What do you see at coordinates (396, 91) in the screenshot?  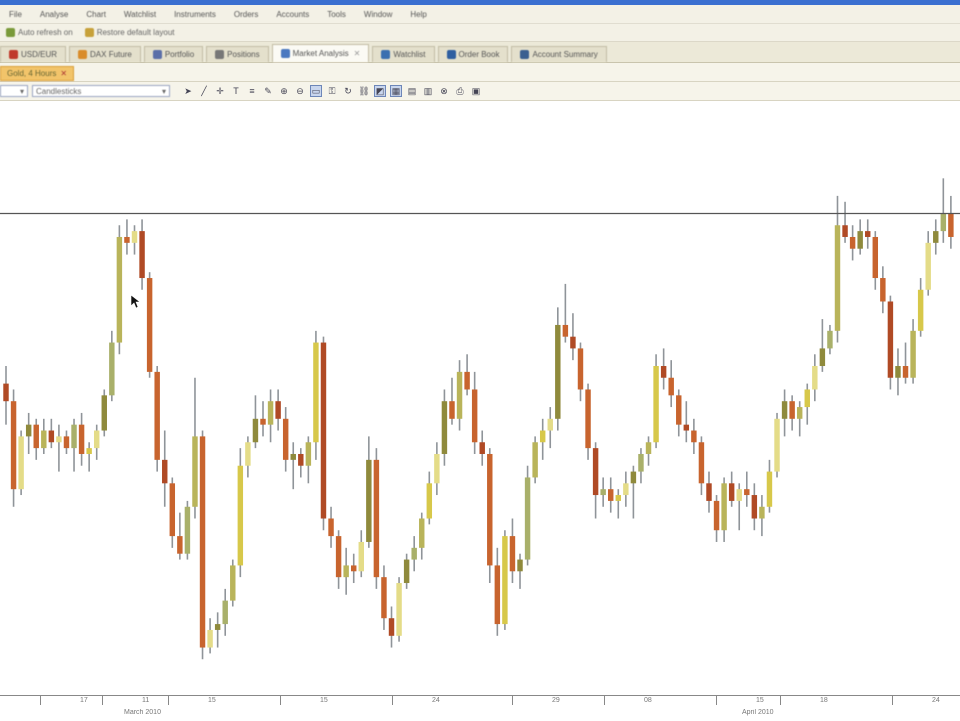 I see `indicator-icon: ▦` at bounding box center [396, 91].